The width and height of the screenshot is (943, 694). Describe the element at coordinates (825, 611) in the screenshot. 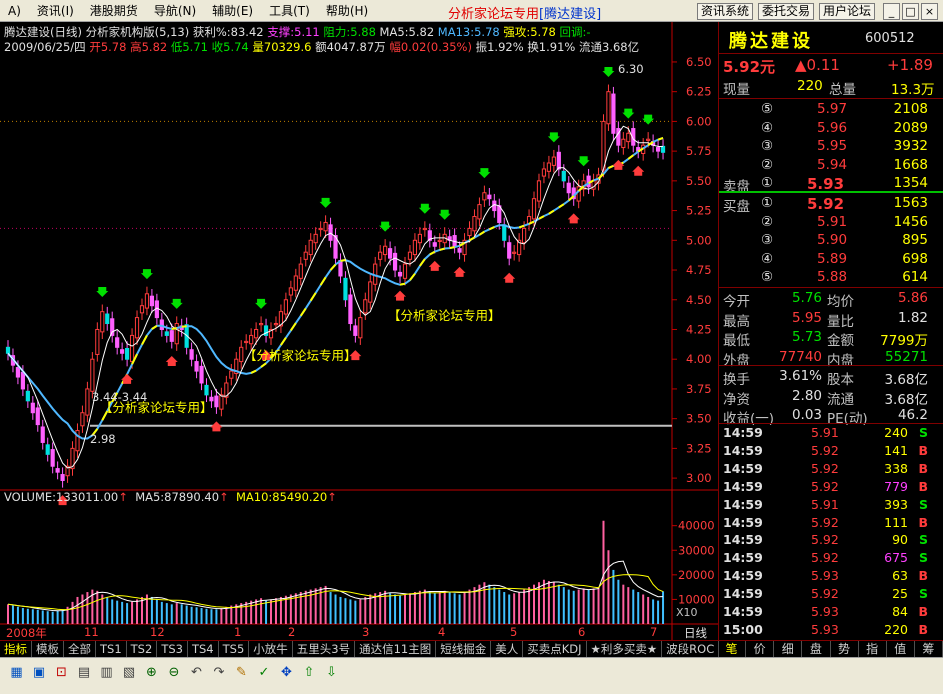

I see `tick-price: 5.93` at that location.